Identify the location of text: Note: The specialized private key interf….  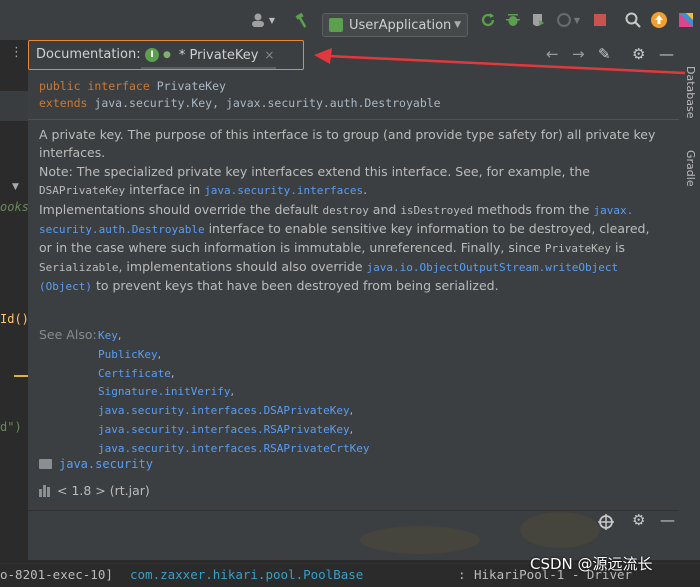
(314, 171).